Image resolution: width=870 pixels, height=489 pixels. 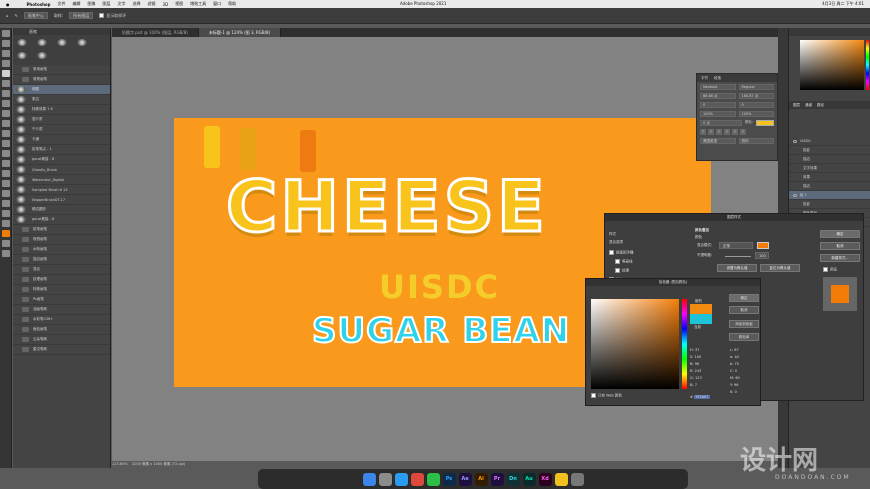 What do you see at coordinates (5, 253) in the screenshot?
I see `screen-mode-icon` at bounding box center [5, 253].